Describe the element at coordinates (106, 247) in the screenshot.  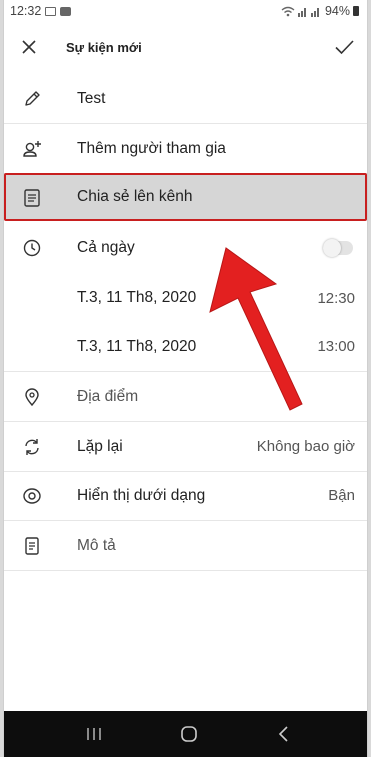
I see `all-day-label: Cả ngày` at that location.